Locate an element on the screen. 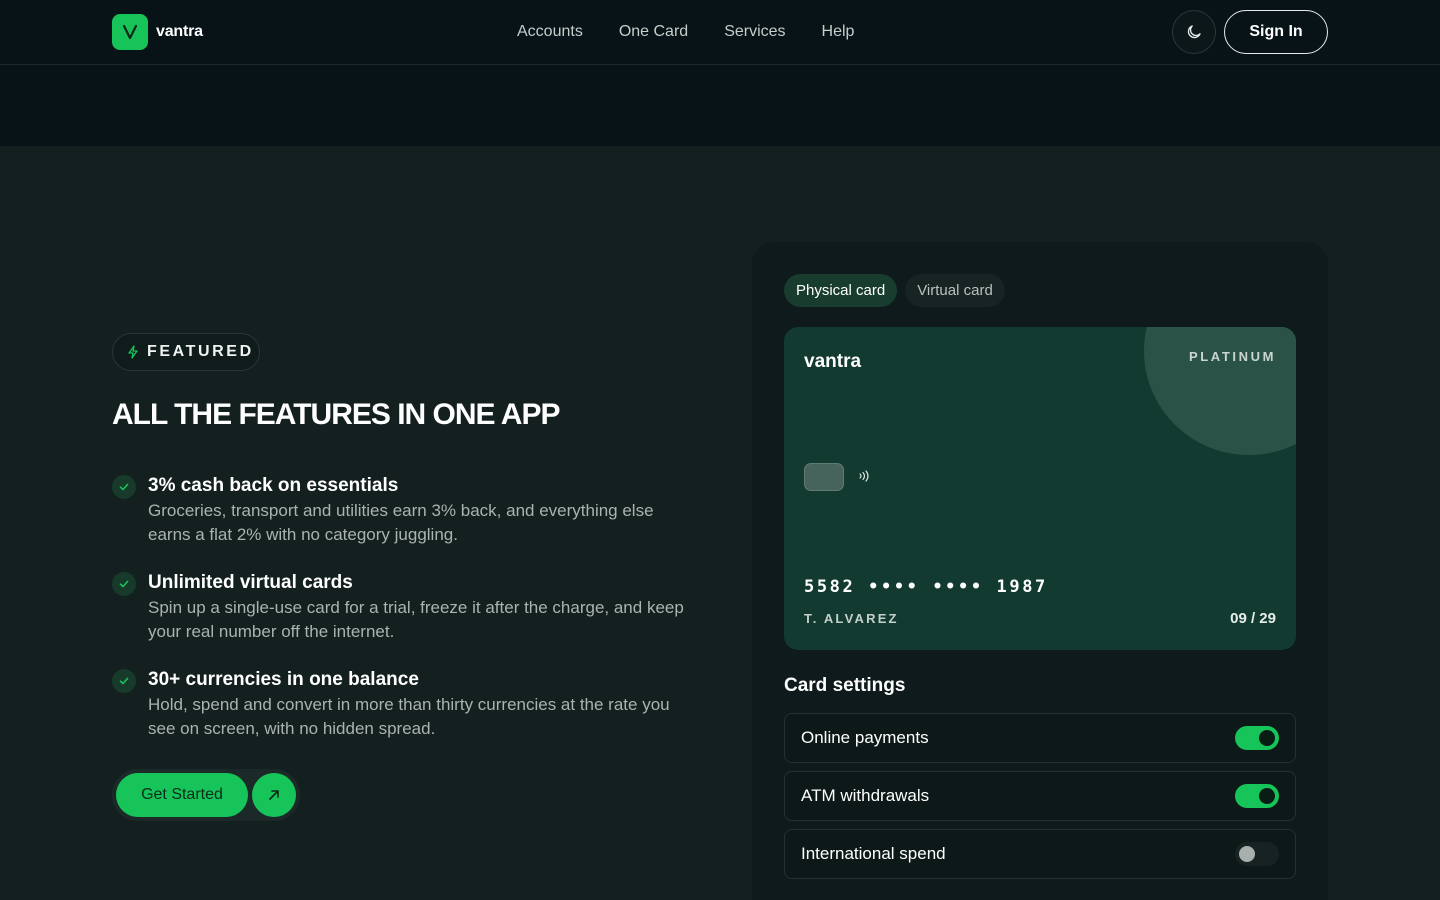 The height and width of the screenshot is (900, 1440). lightning-icon is located at coordinates (133, 352).